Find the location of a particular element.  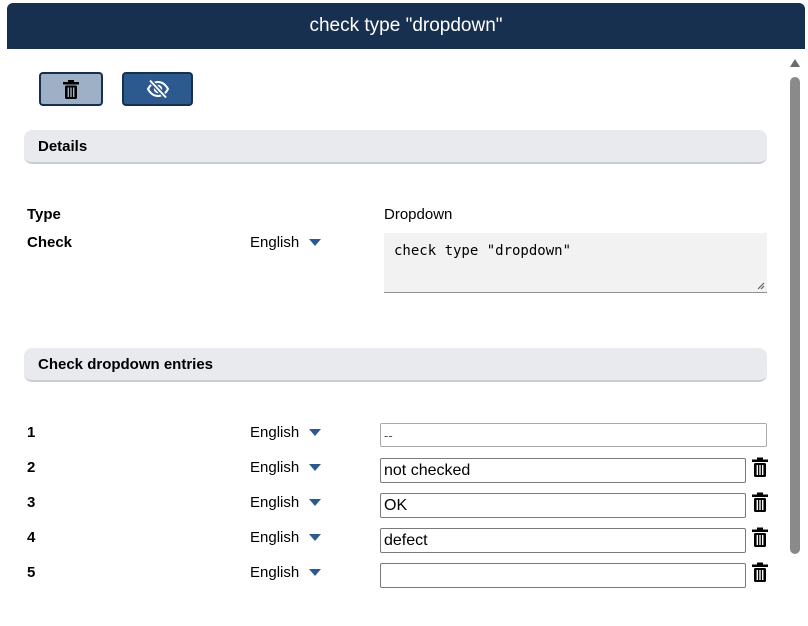

entry-value-input: -- is located at coordinates (573, 435).